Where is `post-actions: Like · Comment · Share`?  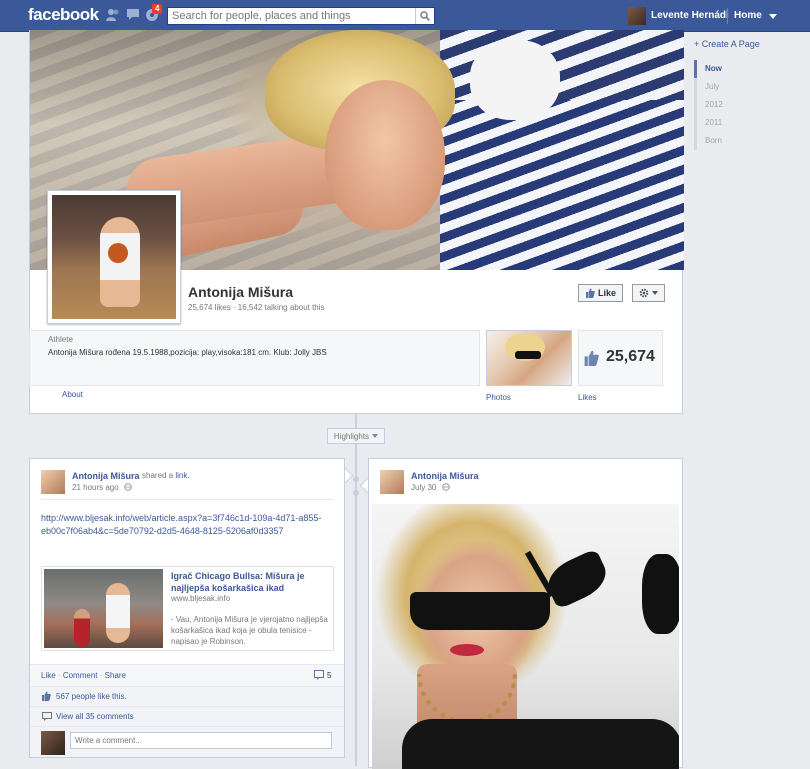
post-actions: Like · Comment · Share is located at coordinates (83, 675).